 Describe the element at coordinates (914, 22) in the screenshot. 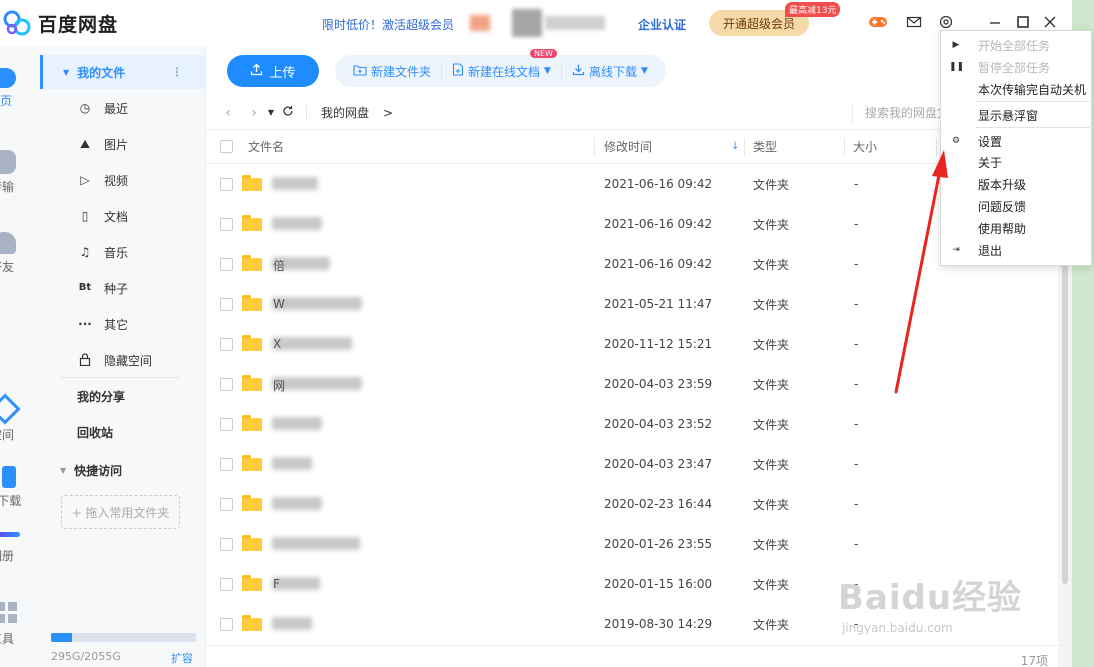

I see `mail-icon` at that location.